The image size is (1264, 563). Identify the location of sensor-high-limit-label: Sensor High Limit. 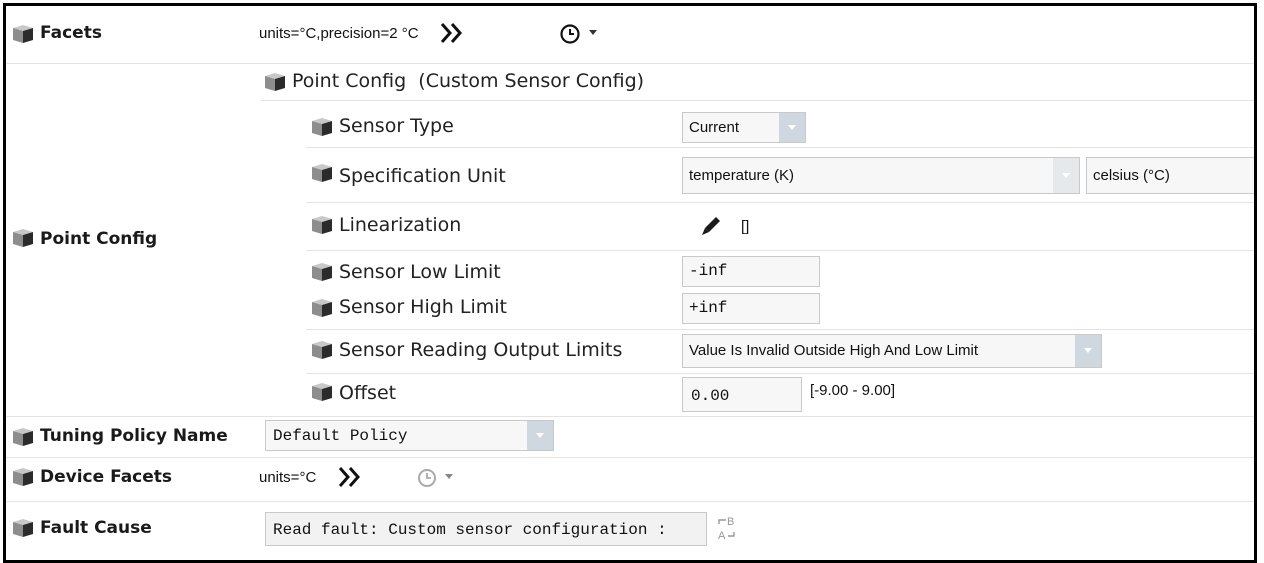
(423, 307).